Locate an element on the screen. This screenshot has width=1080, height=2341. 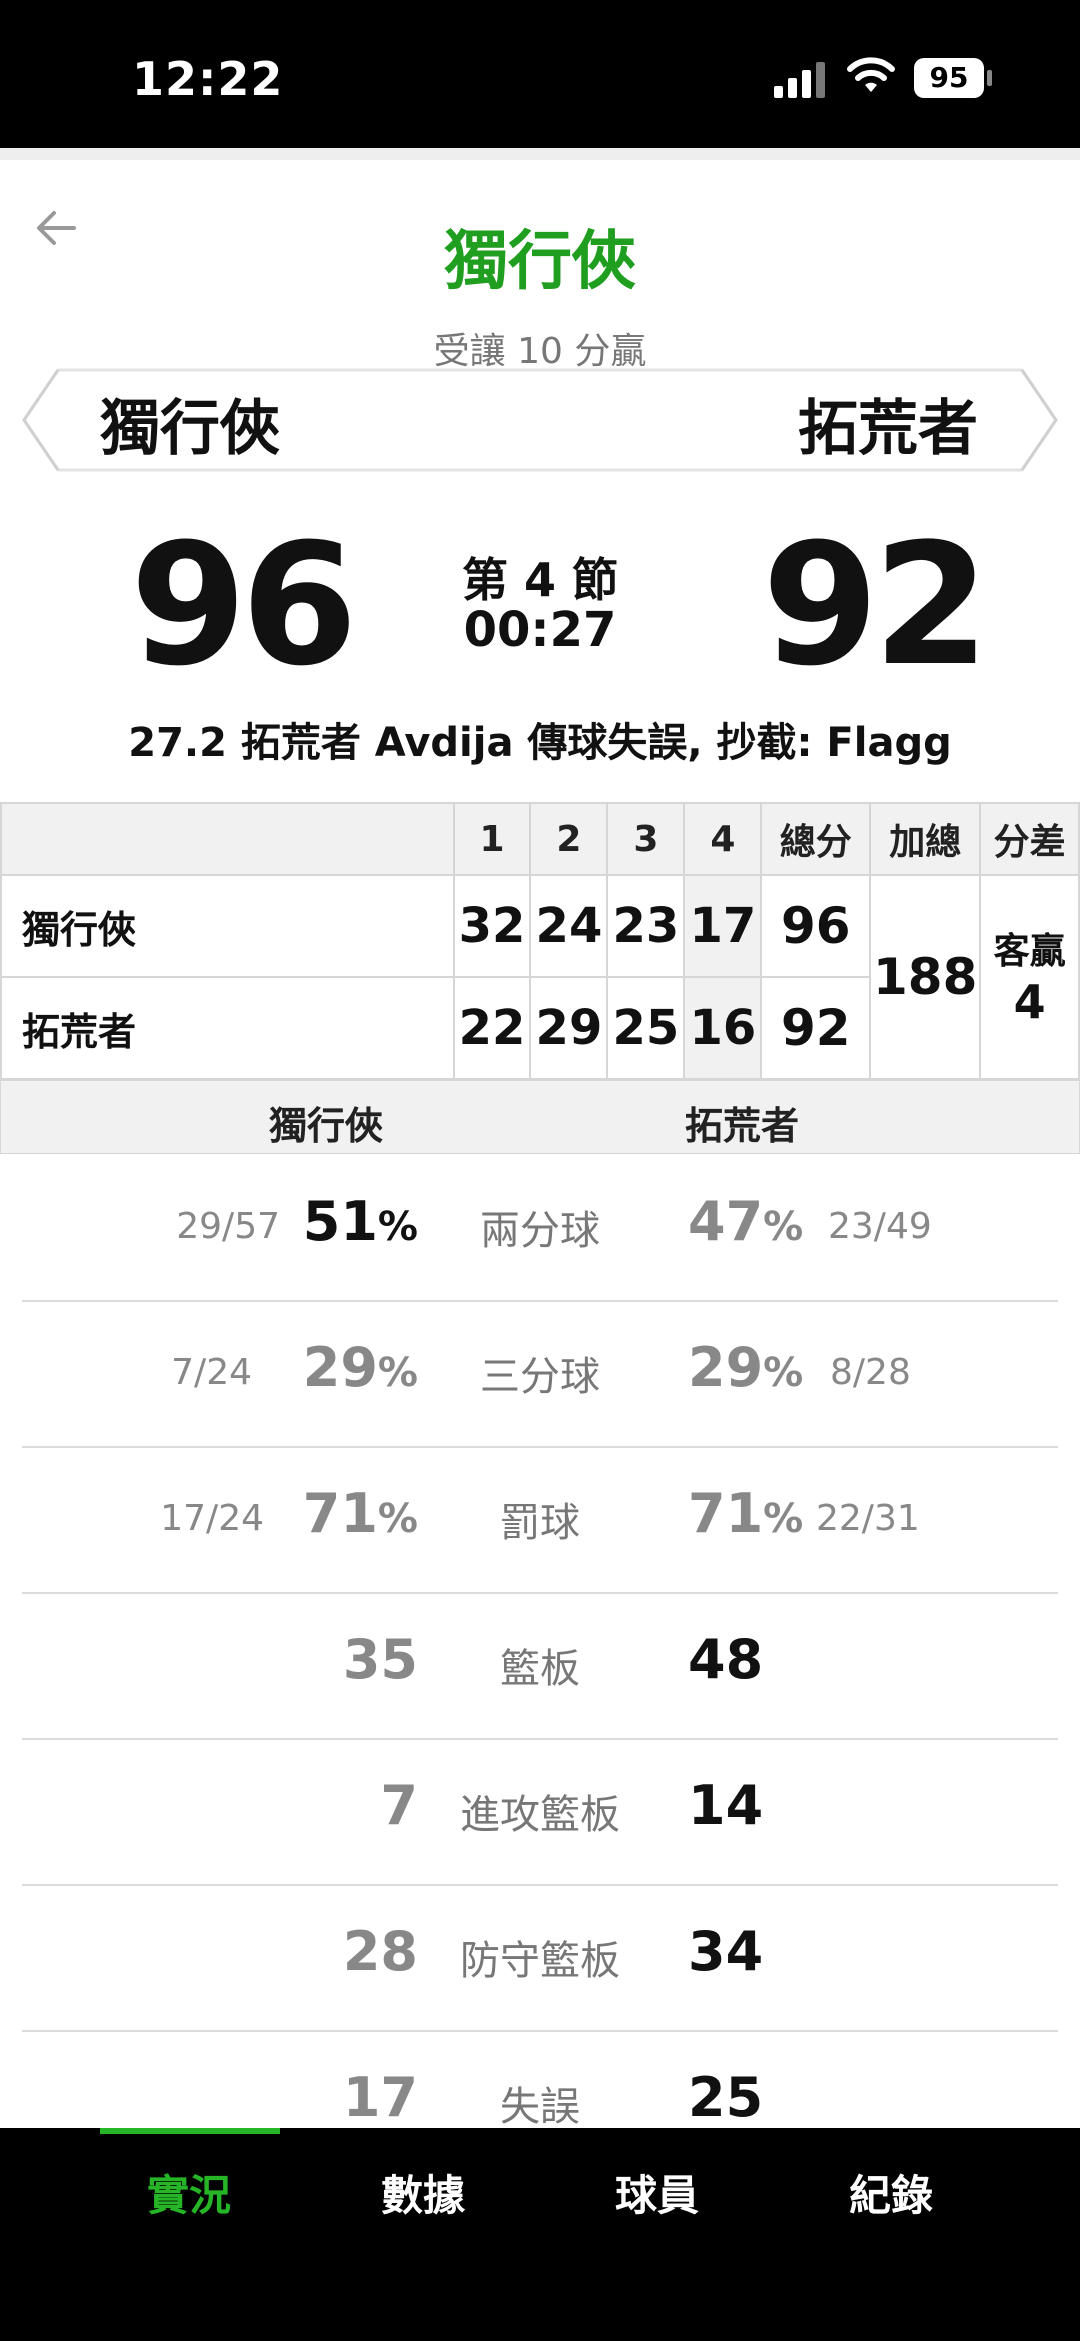
battery-nub is located at coordinates (989, 78).